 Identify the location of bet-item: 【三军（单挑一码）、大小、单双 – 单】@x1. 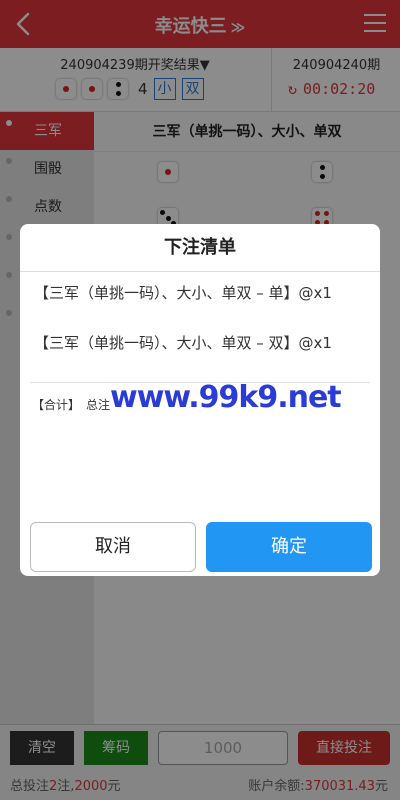
(183, 293).